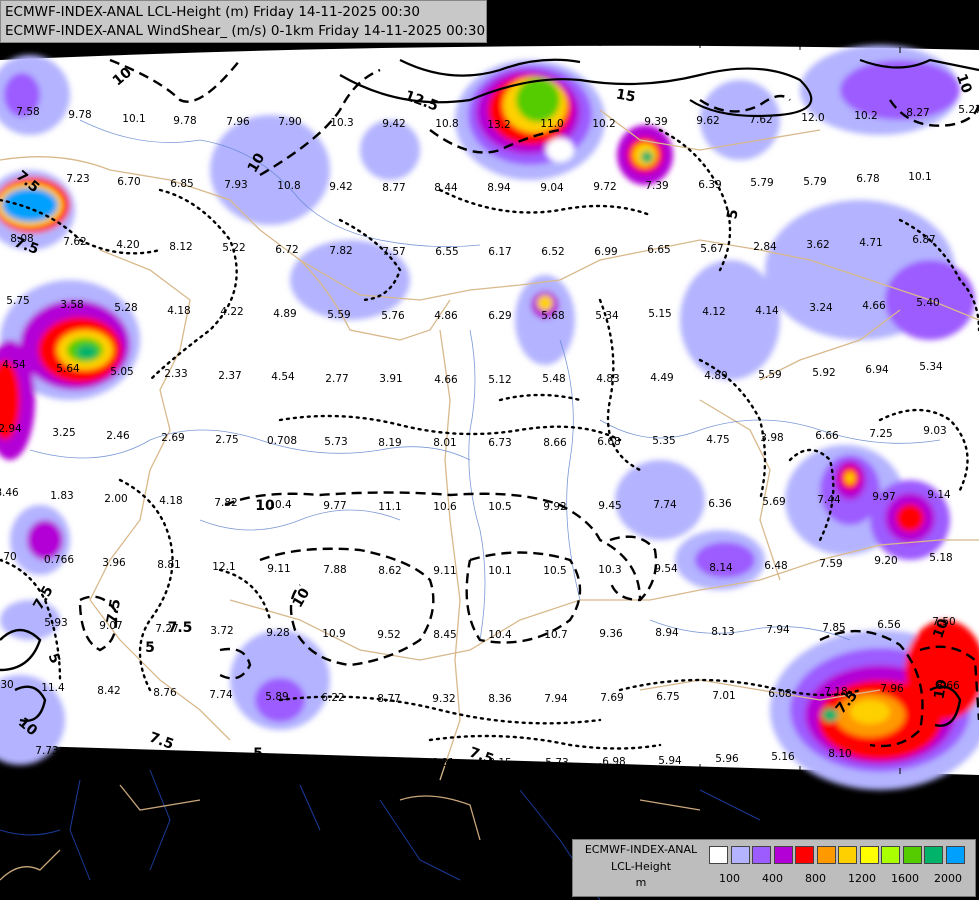 This screenshot has width=979, height=900. Describe the element at coordinates (552, 316) in the screenshot. I see `value-label: 5.68` at that location.